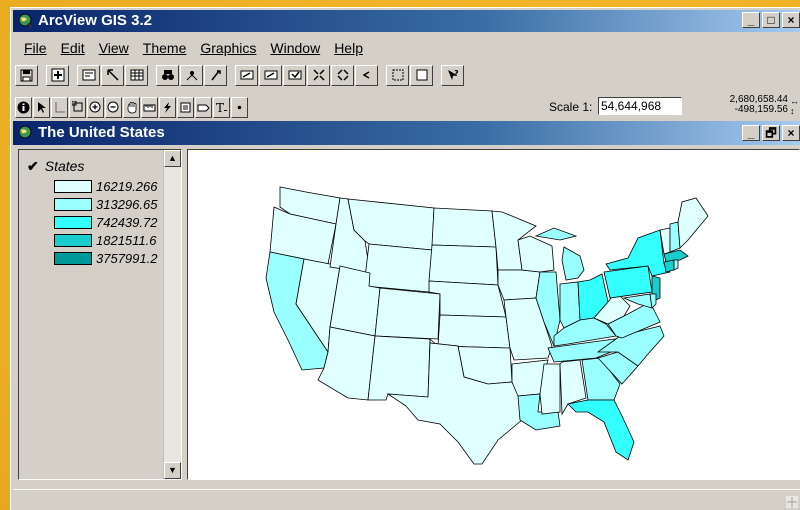 The width and height of the screenshot is (800, 510). Describe the element at coordinates (95, 20) in the screenshot. I see `app-title: ArcView GIS 3.2` at that location.